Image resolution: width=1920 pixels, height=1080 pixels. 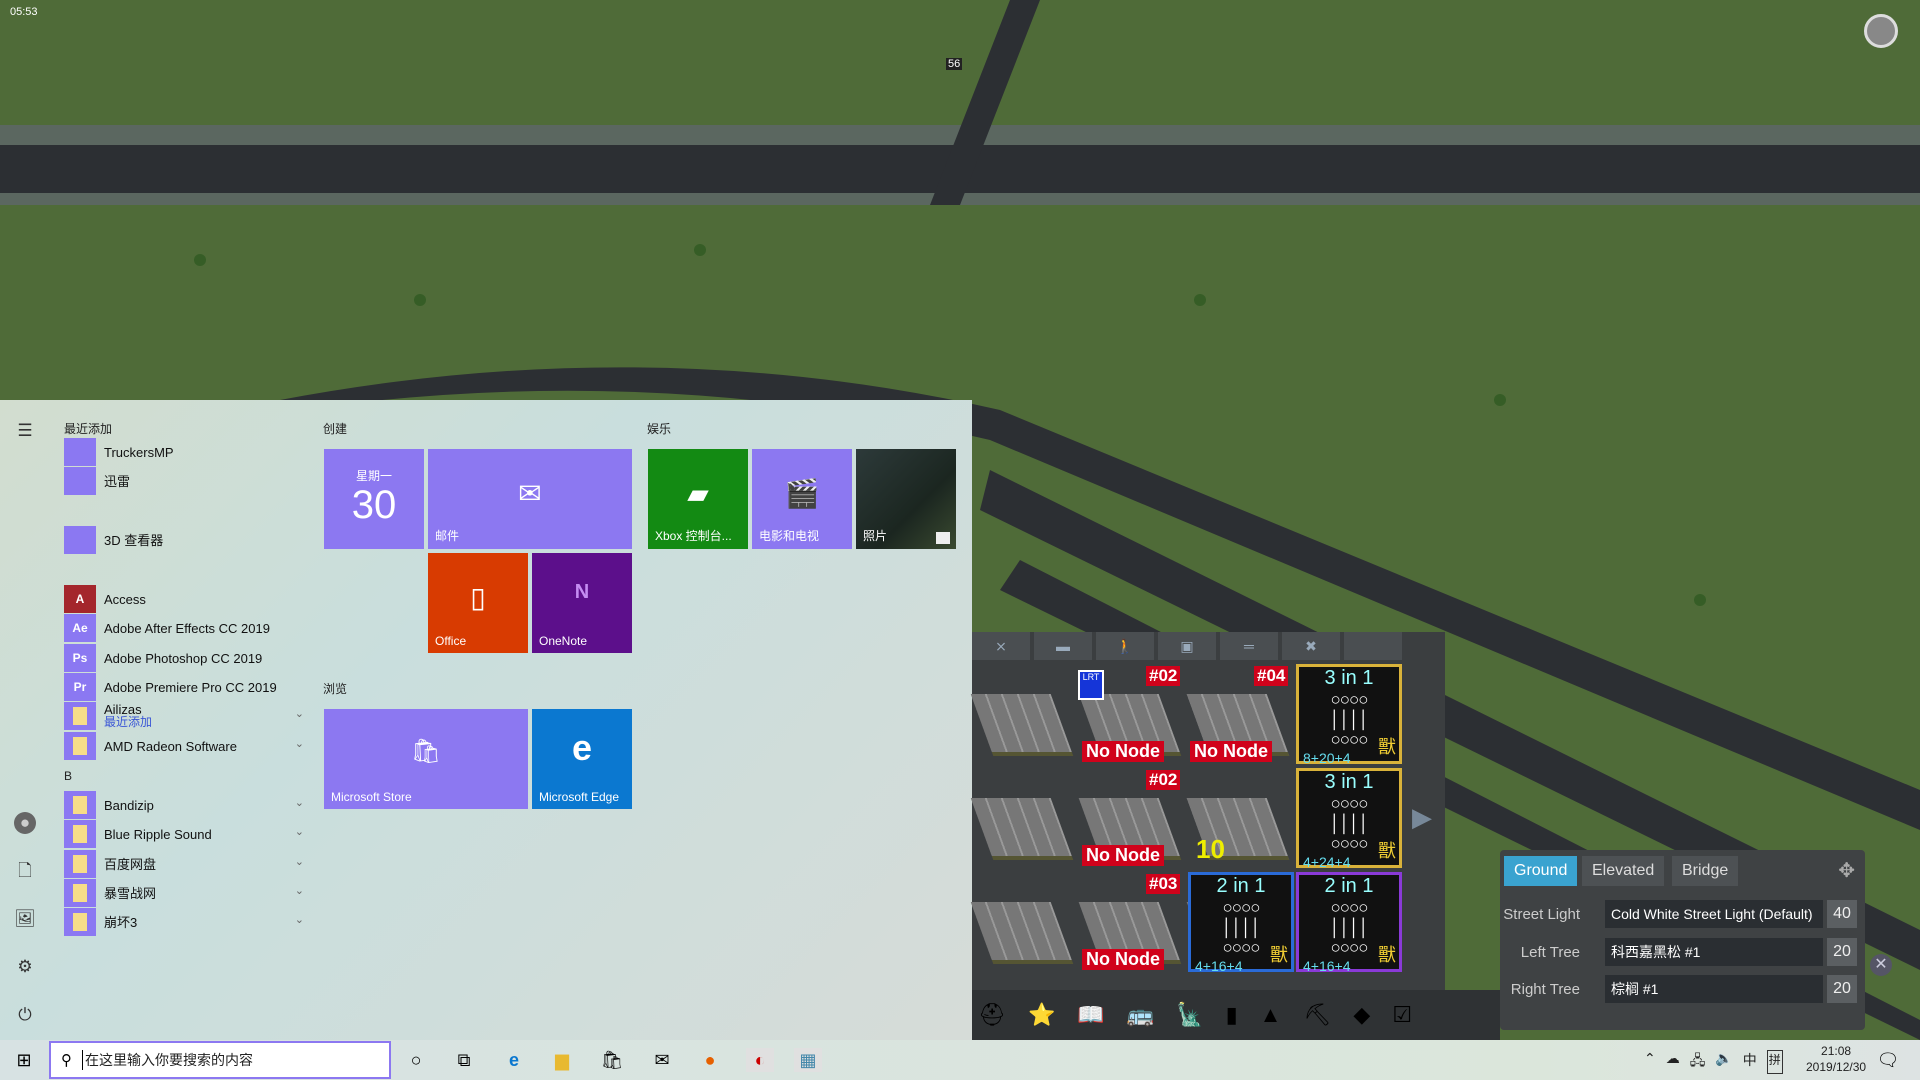 What do you see at coordinates (184, 628) in the screenshot?
I see `app-list-item: Ae Adobe After Effects CC 2019` at bounding box center [184, 628].